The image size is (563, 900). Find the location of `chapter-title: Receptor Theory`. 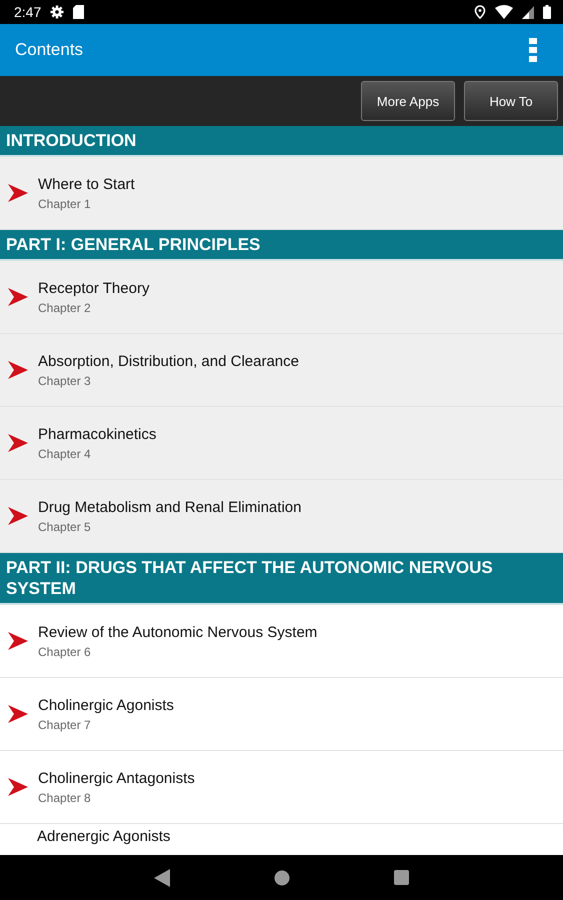

chapter-title: Receptor Theory is located at coordinates (94, 288).